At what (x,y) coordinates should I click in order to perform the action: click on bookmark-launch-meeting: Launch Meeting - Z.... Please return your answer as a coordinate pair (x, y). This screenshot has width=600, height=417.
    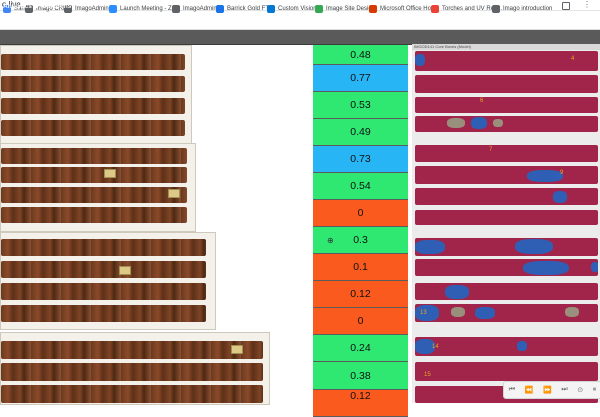
    Looking at the image, I should click on (143, 9).